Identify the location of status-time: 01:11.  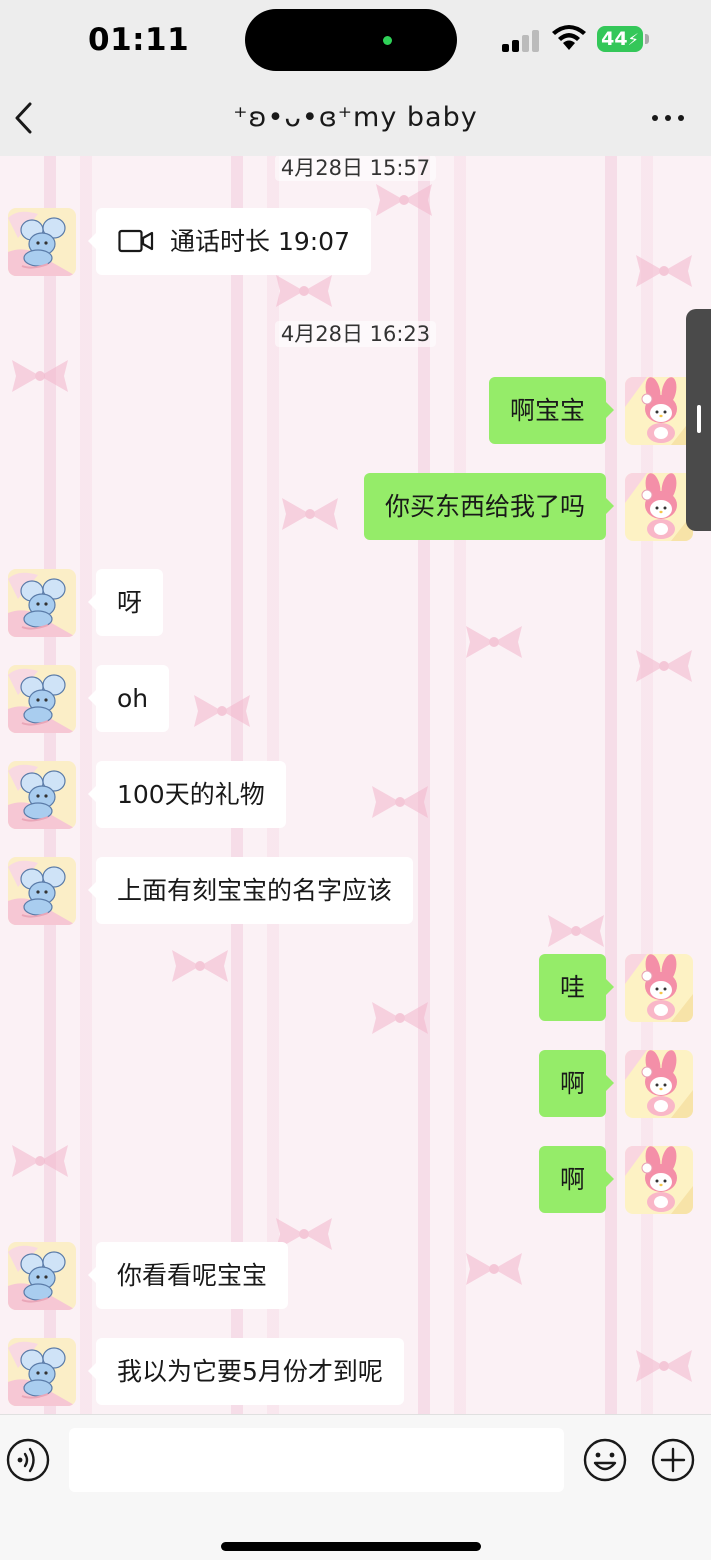
(139, 40).